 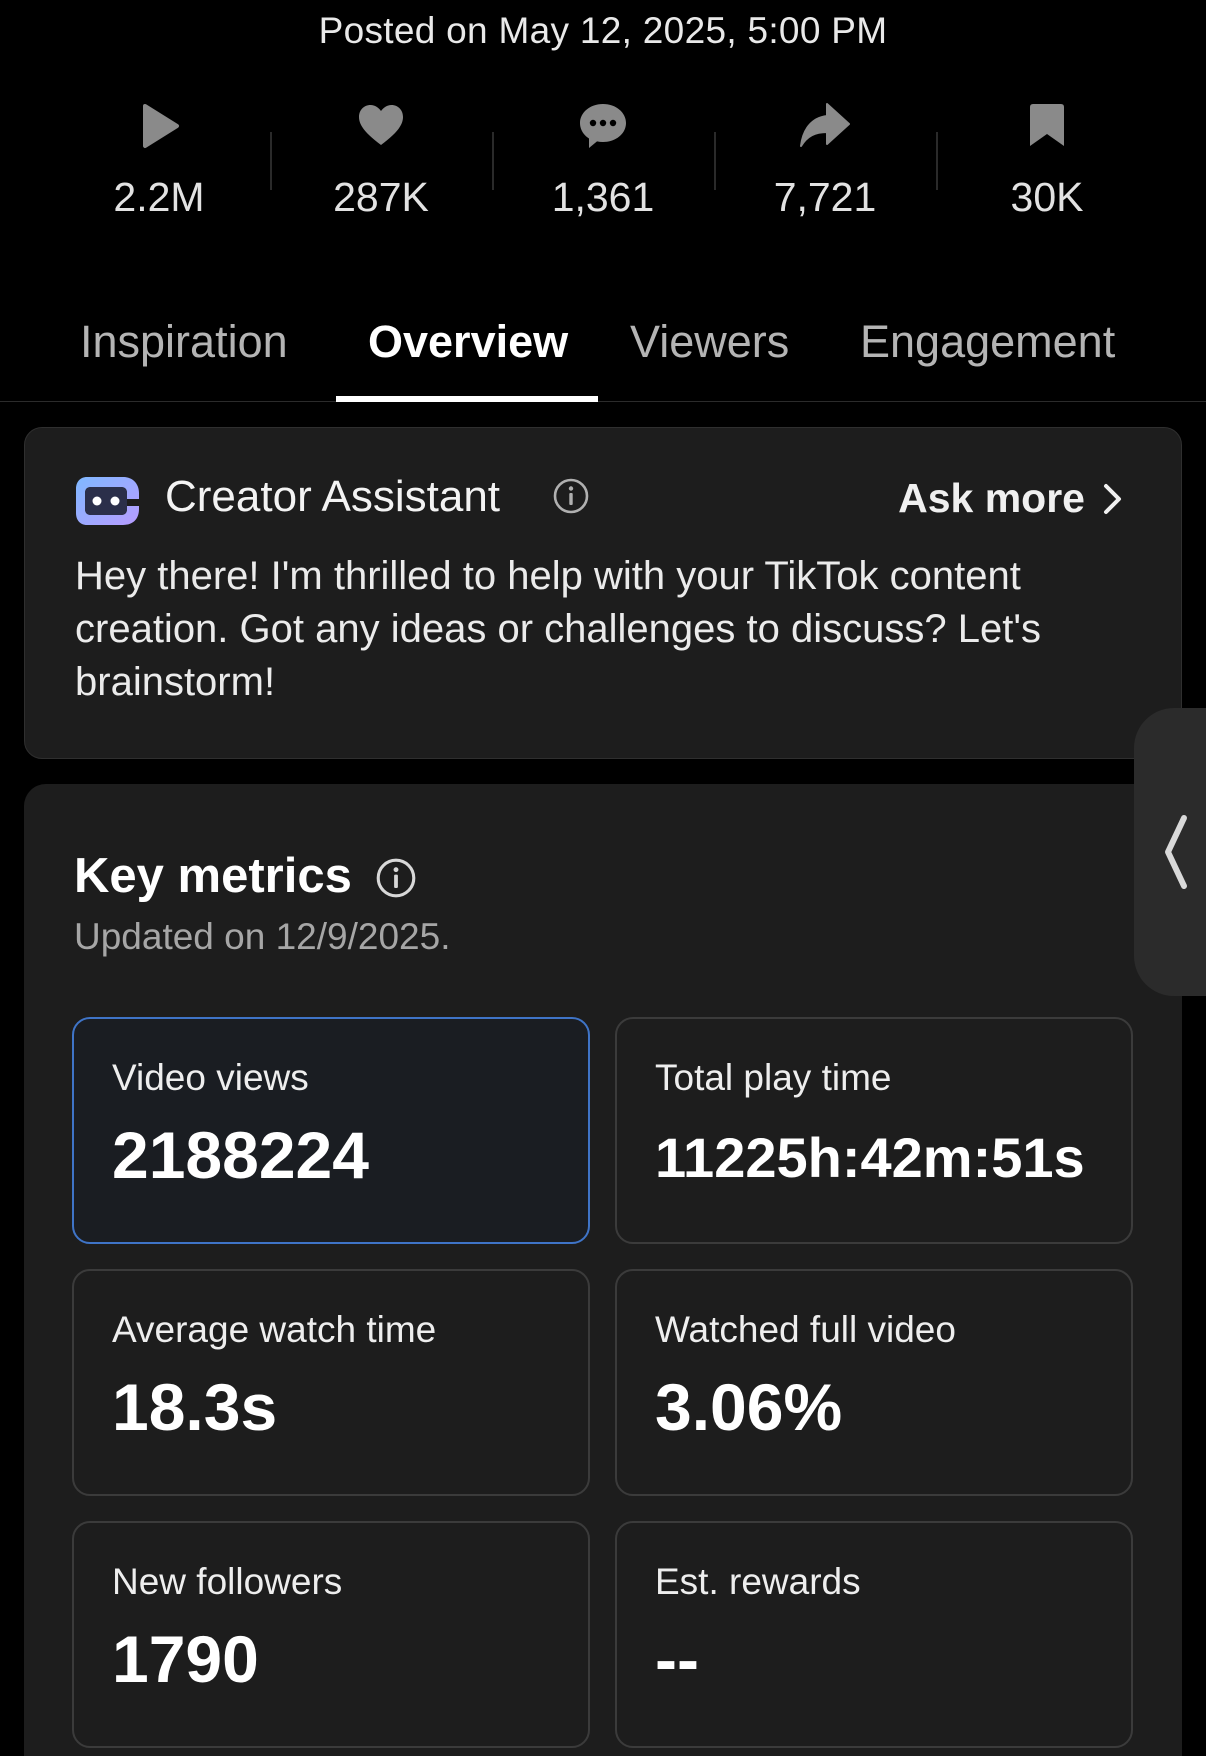 What do you see at coordinates (227, 1581) in the screenshot?
I see `metric-label: New followers` at bounding box center [227, 1581].